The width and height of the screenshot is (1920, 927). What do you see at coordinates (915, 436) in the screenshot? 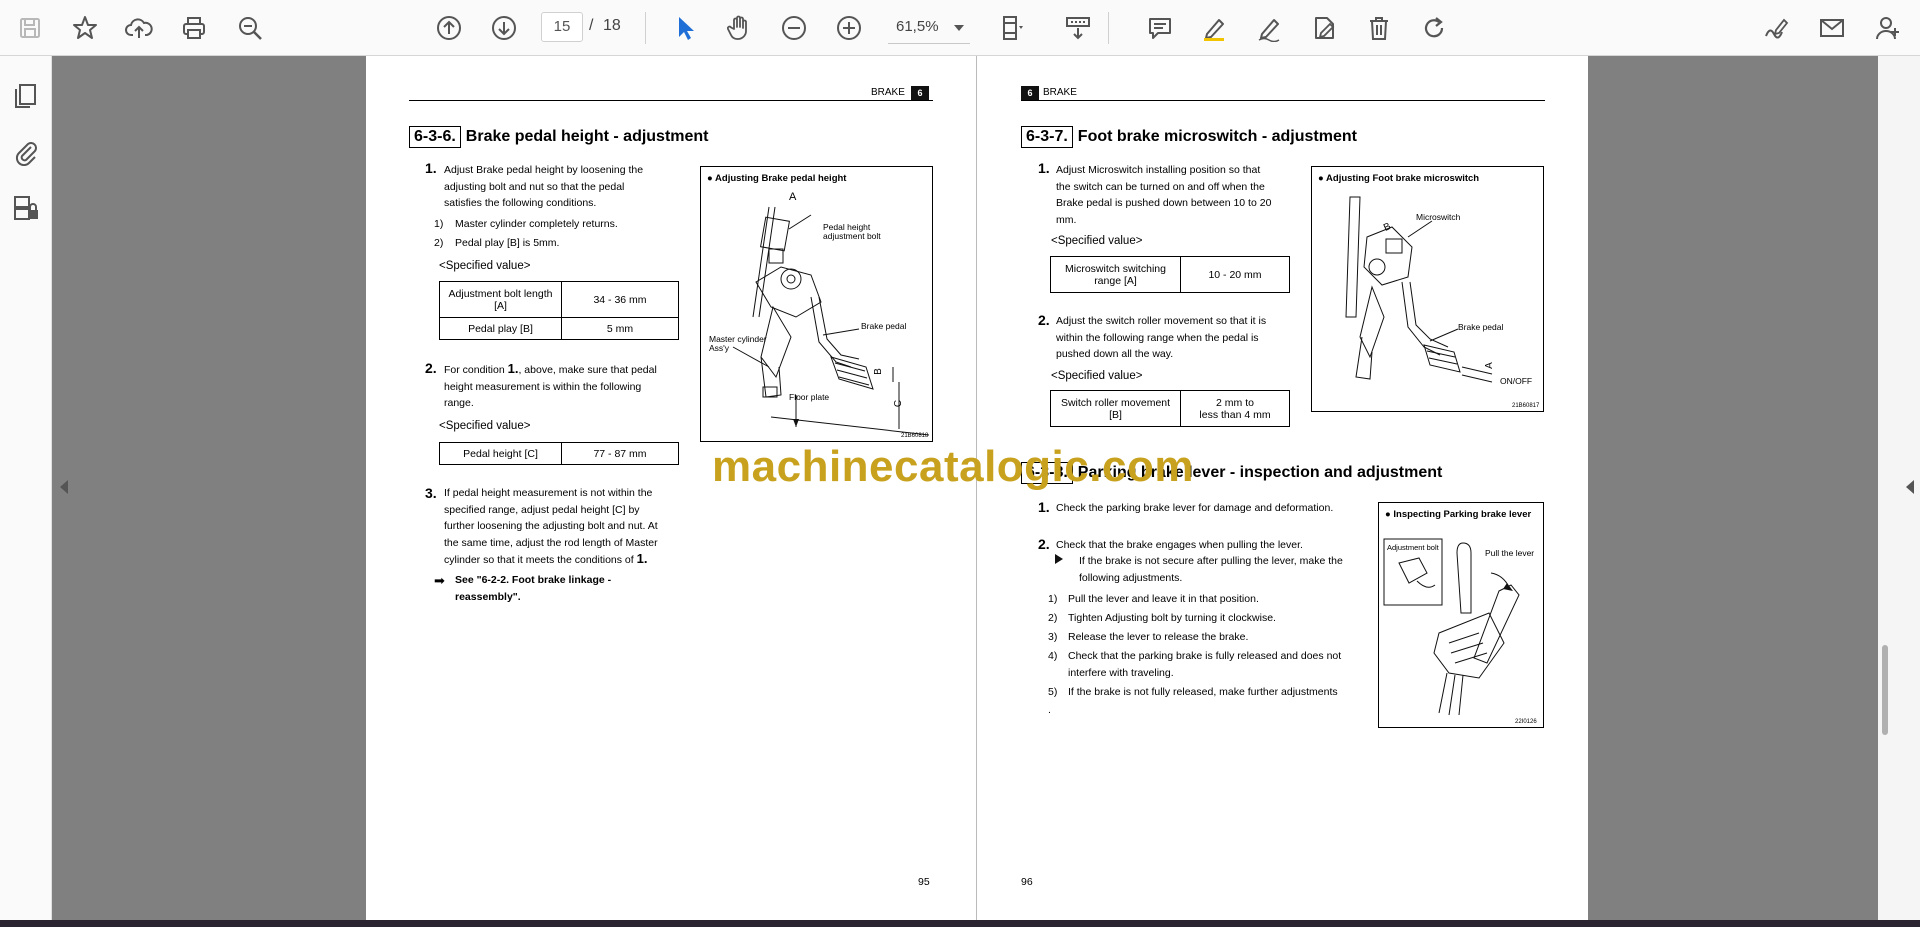
I see `figure-code: 21B60818` at bounding box center [915, 436].